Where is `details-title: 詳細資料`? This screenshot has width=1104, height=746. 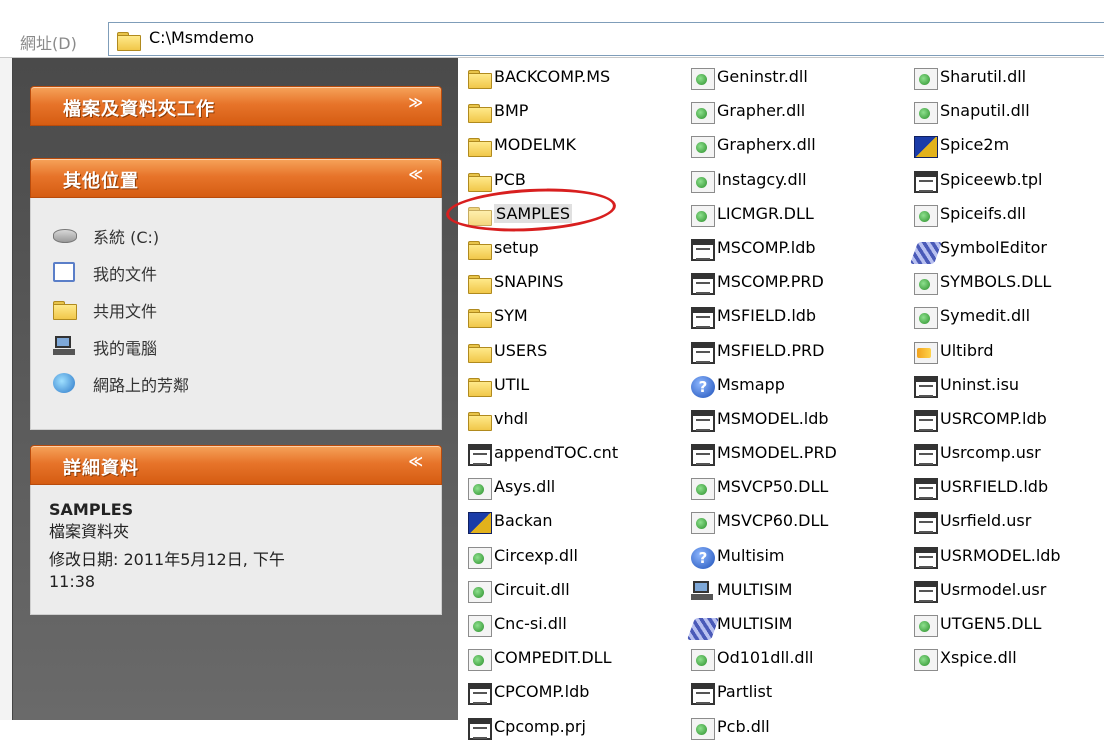 details-title: 詳細資料 is located at coordinates (101, 468).